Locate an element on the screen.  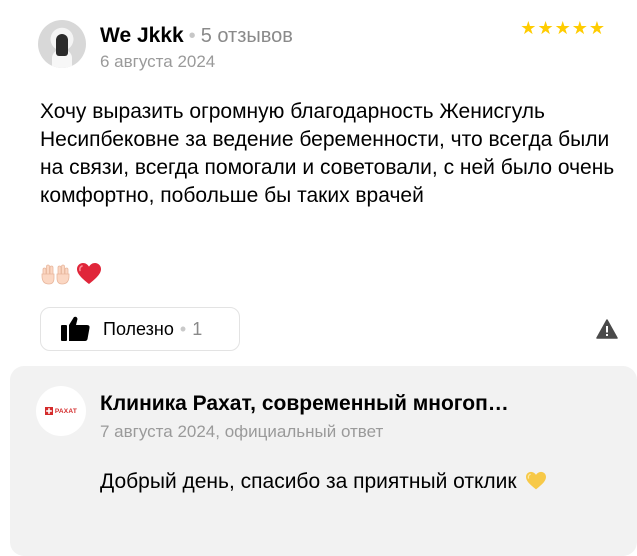
yellow-heart-emoji-icon is located at coordinates (536, 480).